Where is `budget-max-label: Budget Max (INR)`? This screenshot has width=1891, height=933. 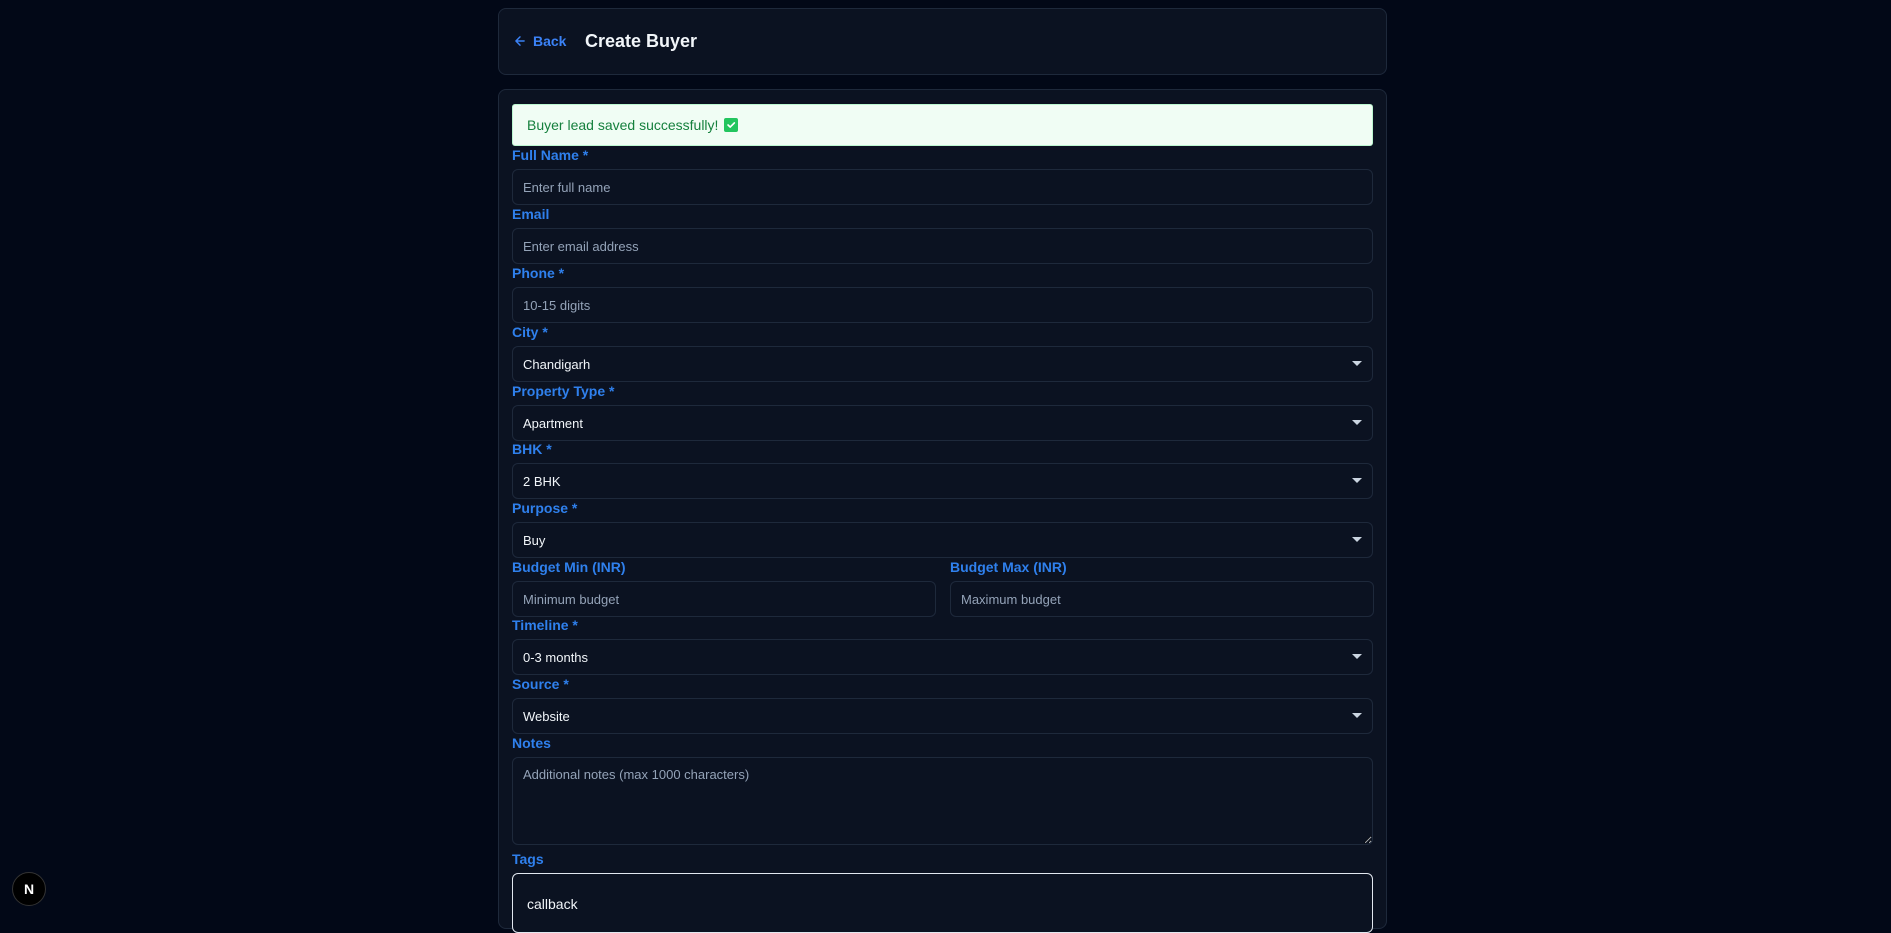
budget-max-label: Budget Max (INR) is located at coordinates (1008, 567).